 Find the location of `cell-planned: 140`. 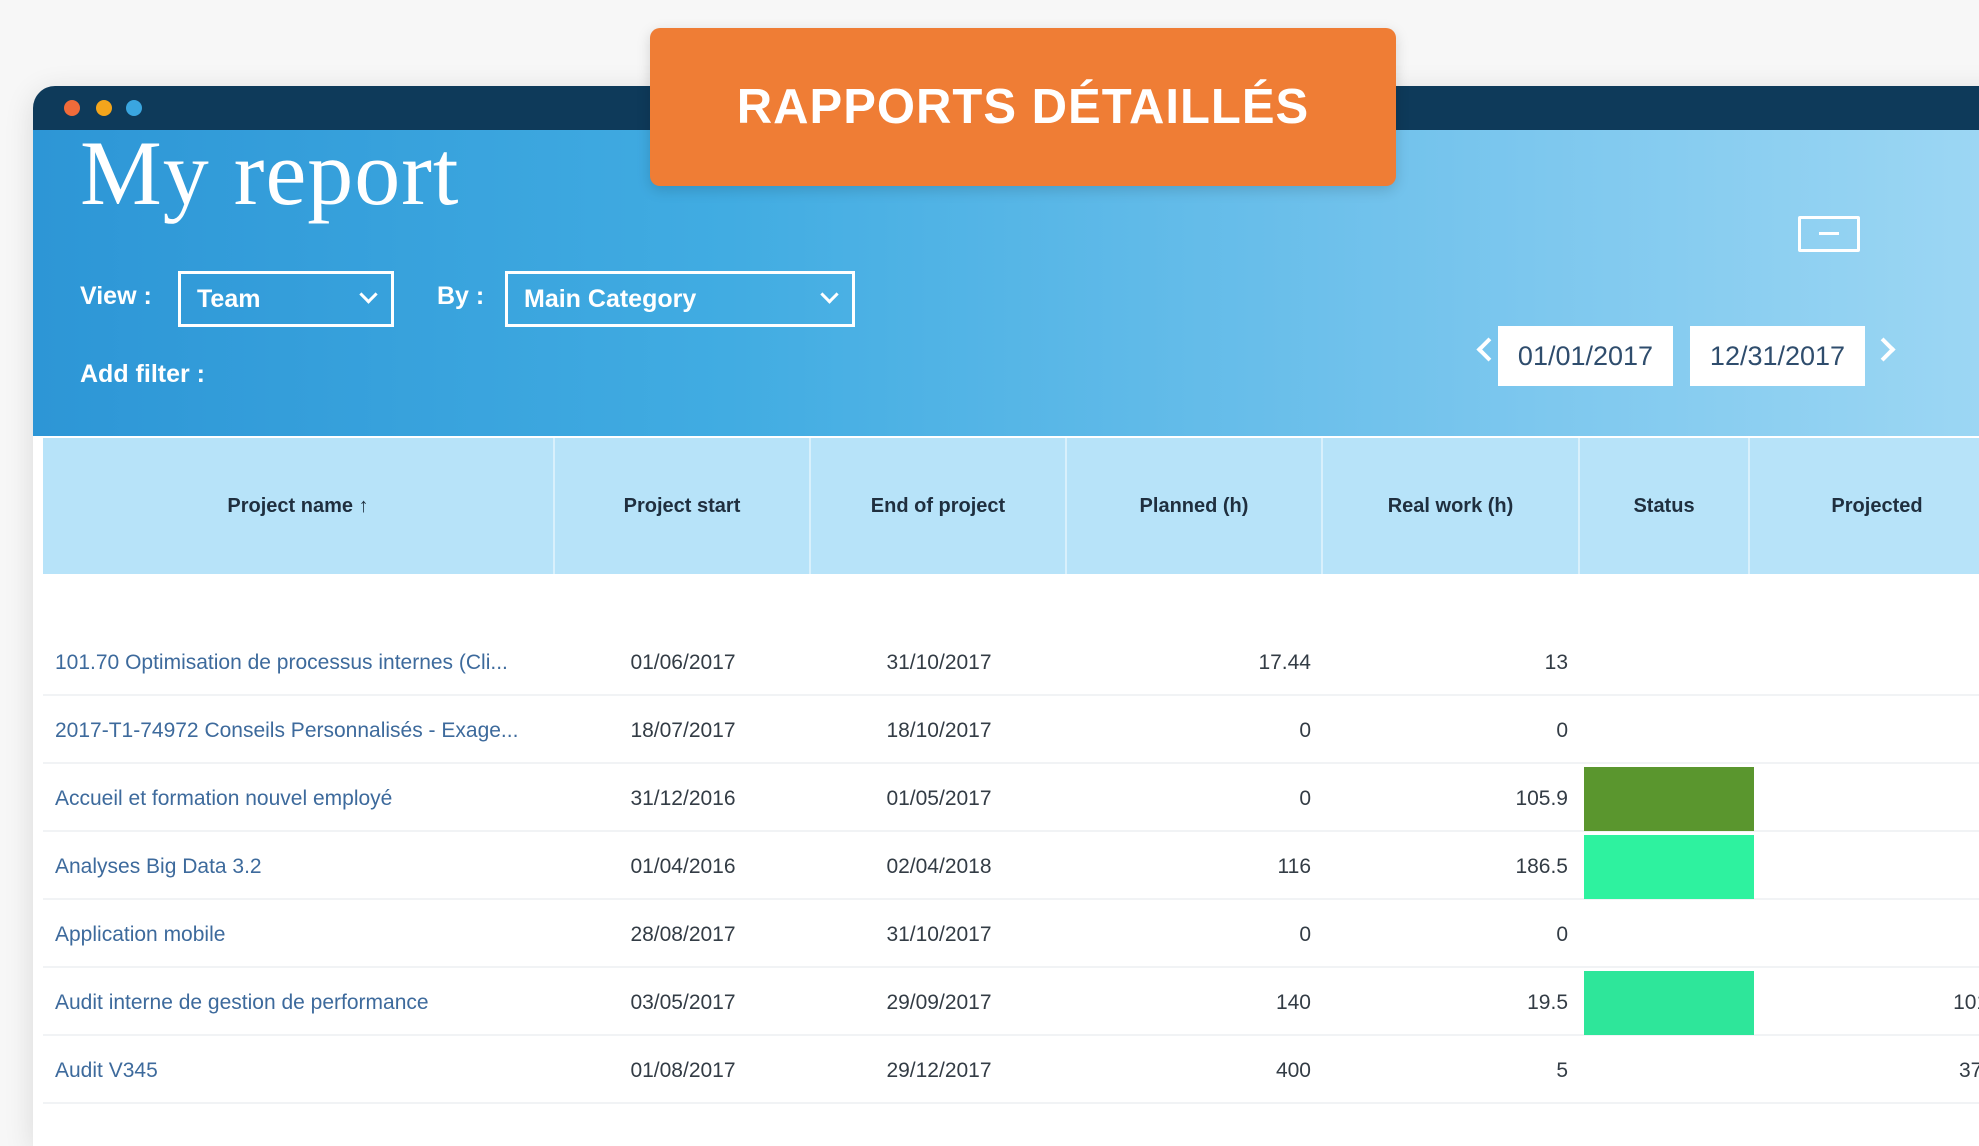

cell-planned: 140 is located at coordinates (1293, 1002).